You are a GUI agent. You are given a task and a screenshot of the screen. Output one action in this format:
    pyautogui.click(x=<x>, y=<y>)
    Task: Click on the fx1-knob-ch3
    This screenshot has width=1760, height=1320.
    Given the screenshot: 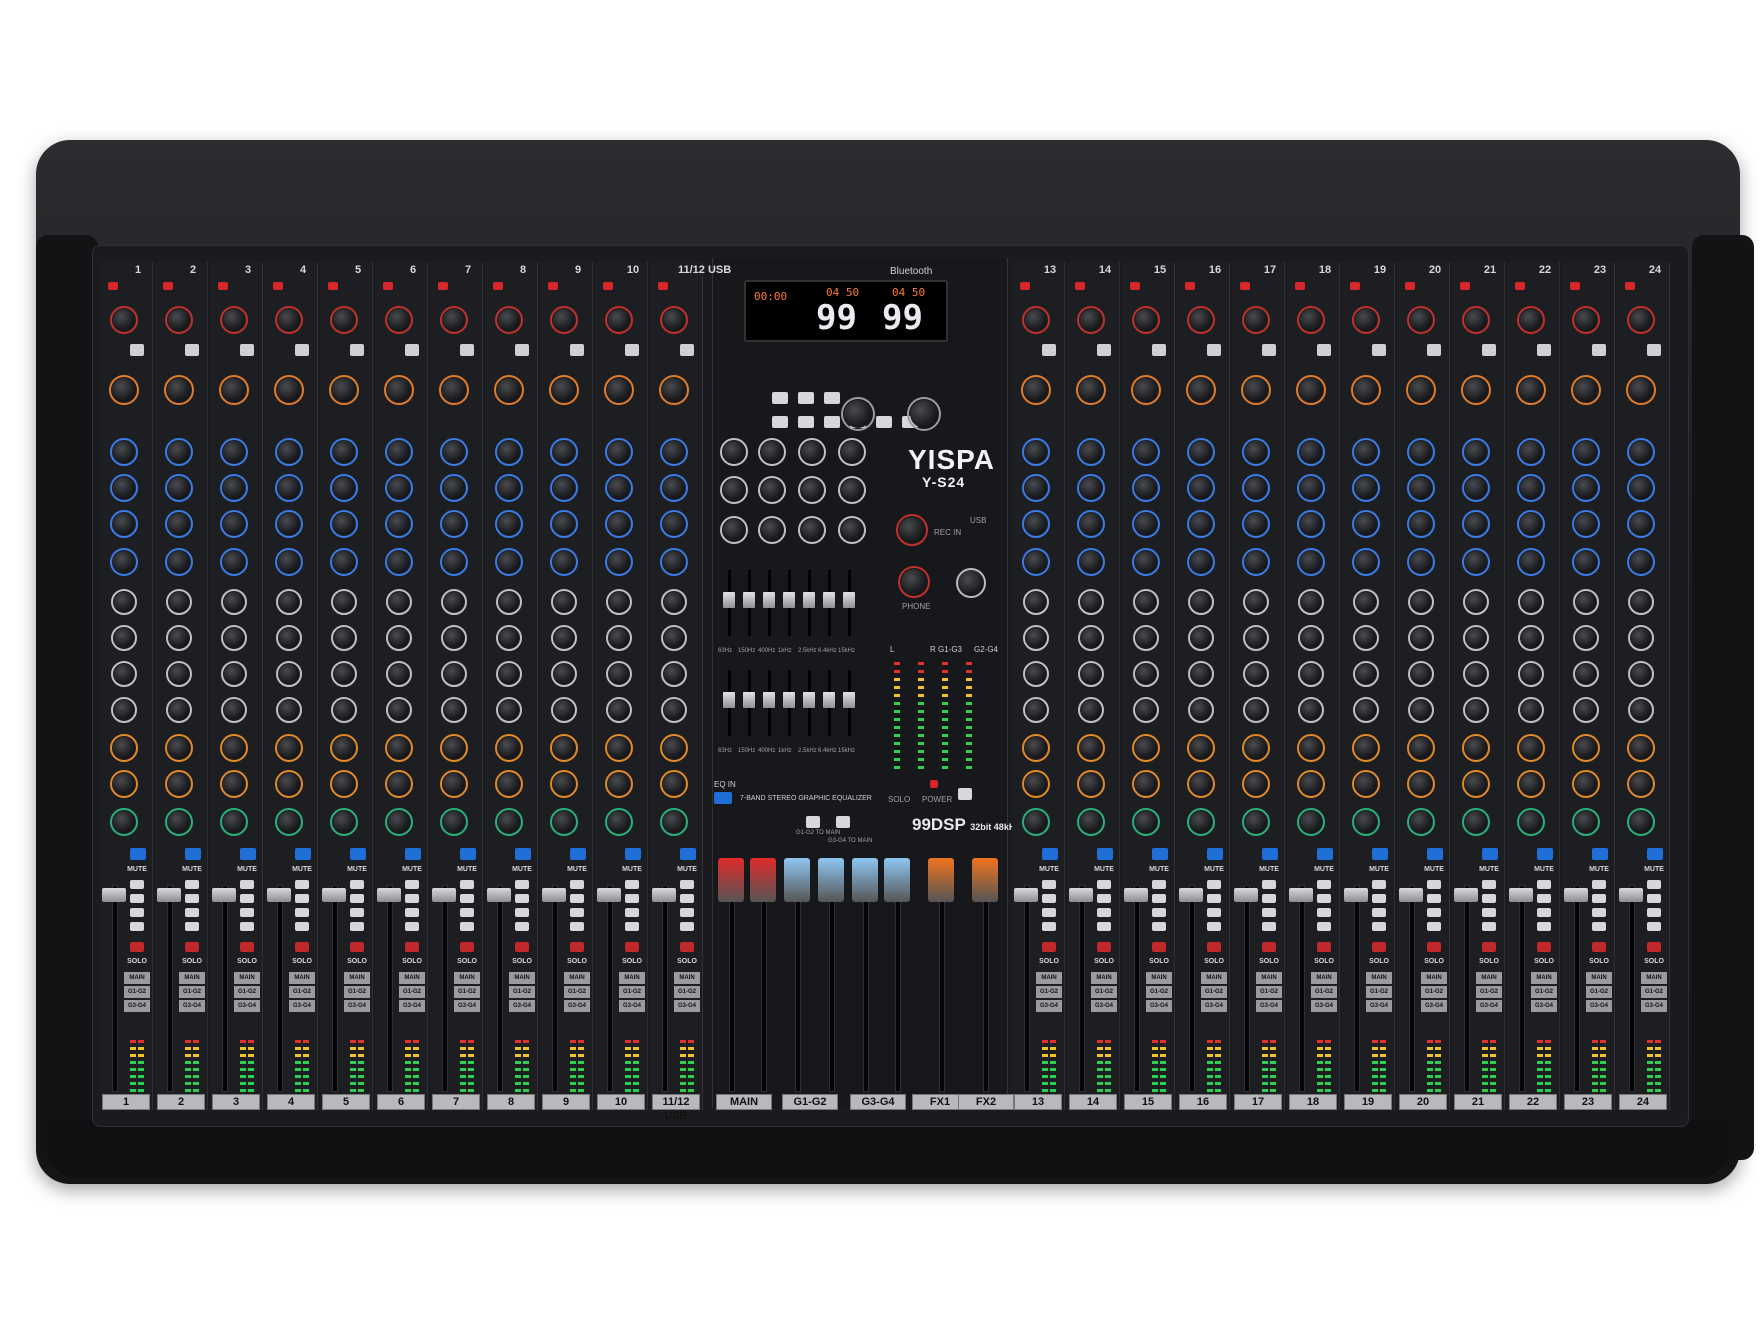 What is the action you would take?
    pyautogui.click(x=234, y=748)
    